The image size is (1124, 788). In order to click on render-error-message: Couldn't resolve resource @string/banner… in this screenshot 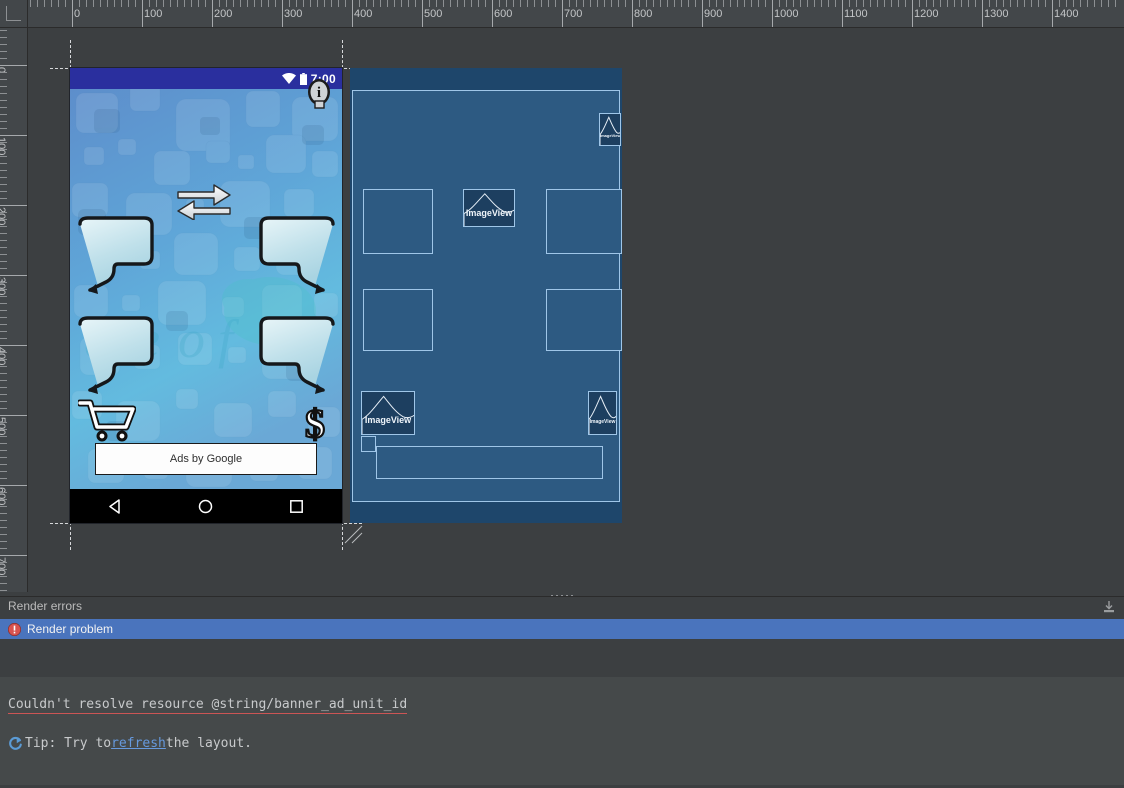, I will do `click(208, 705)`.